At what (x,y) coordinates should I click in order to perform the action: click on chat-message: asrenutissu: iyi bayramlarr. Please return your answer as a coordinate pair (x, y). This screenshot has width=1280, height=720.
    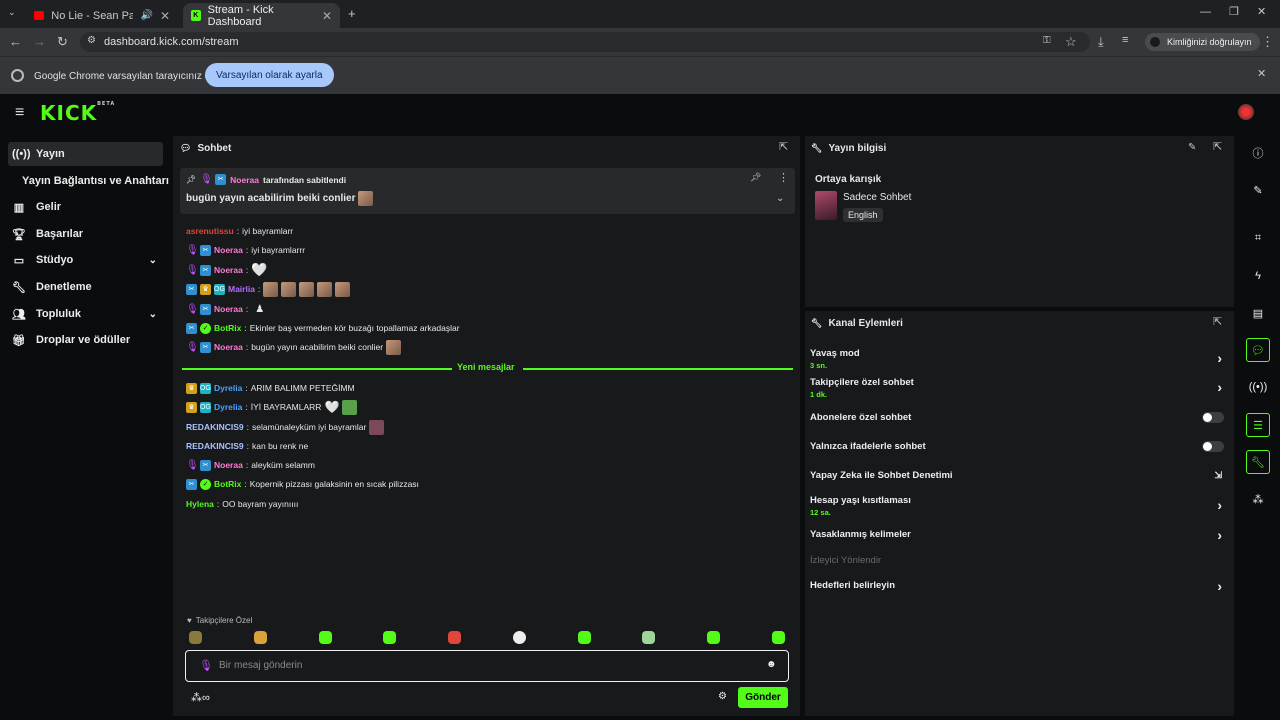
    Looking at the image, I should click on (239, 231).